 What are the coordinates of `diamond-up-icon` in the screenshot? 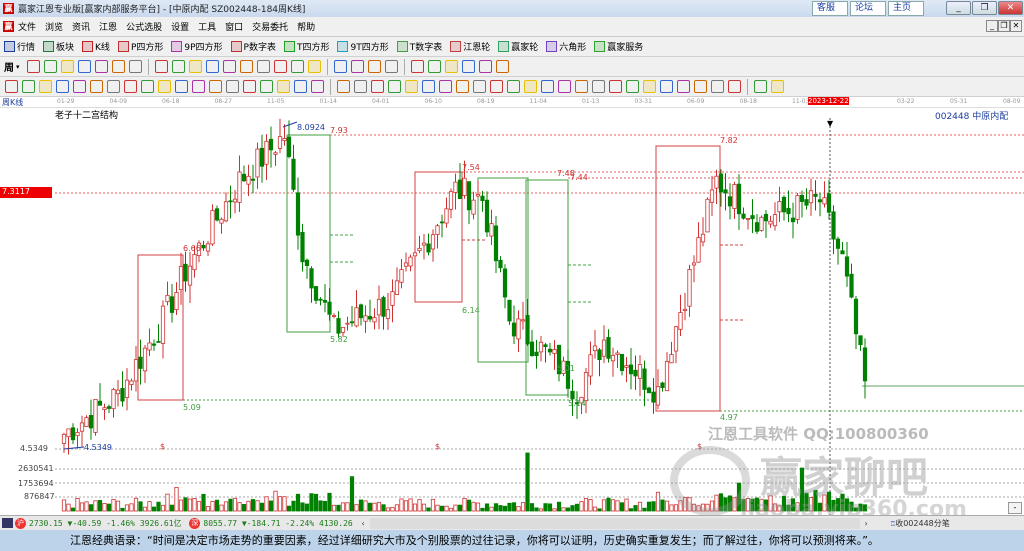 It's located at (229, 66).